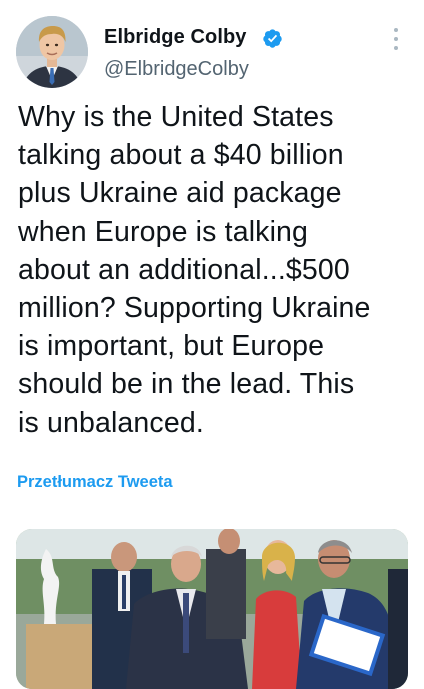 The image size is (424, 689). Describe the element at coordinates (175, 37) in the screenshot. I see `author-display-name: Elbridge Colby` at that location.